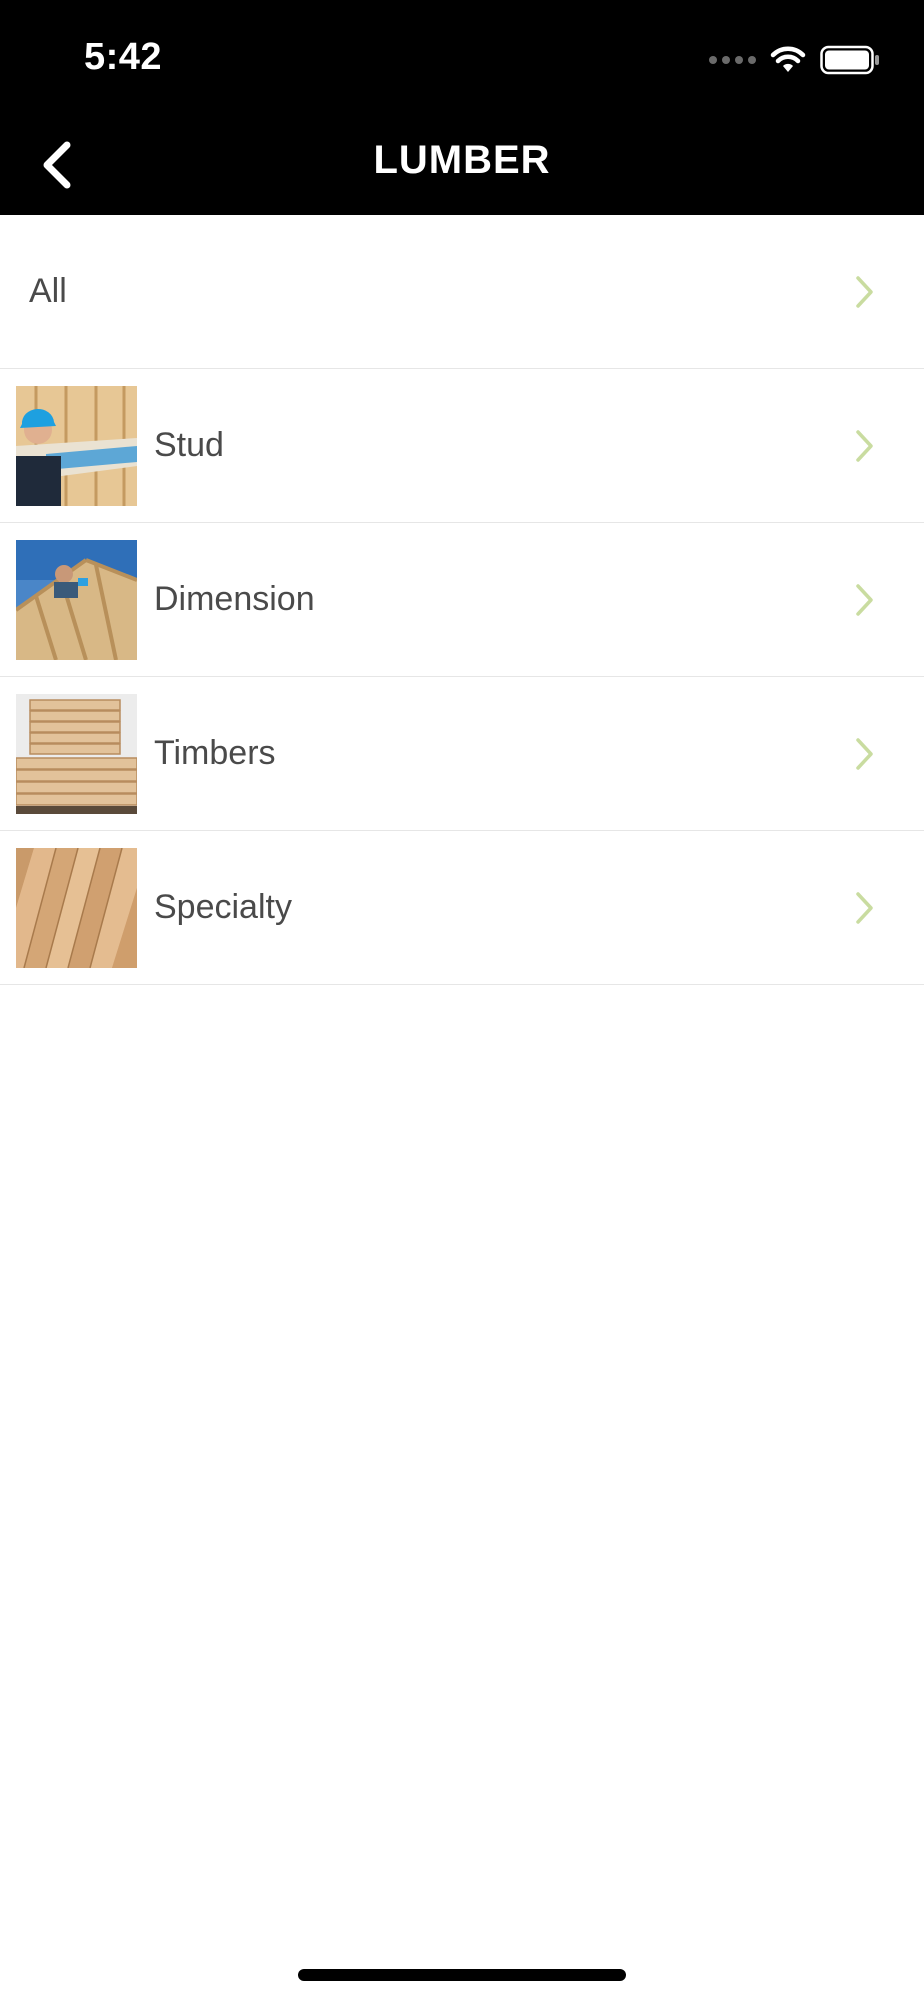 Image resolution: width=924 pixels, height=2000 pixels. Describe the element at coordinates (462, 908) in the screenshot. I see `list-item-specialty: Specialty` at that location.